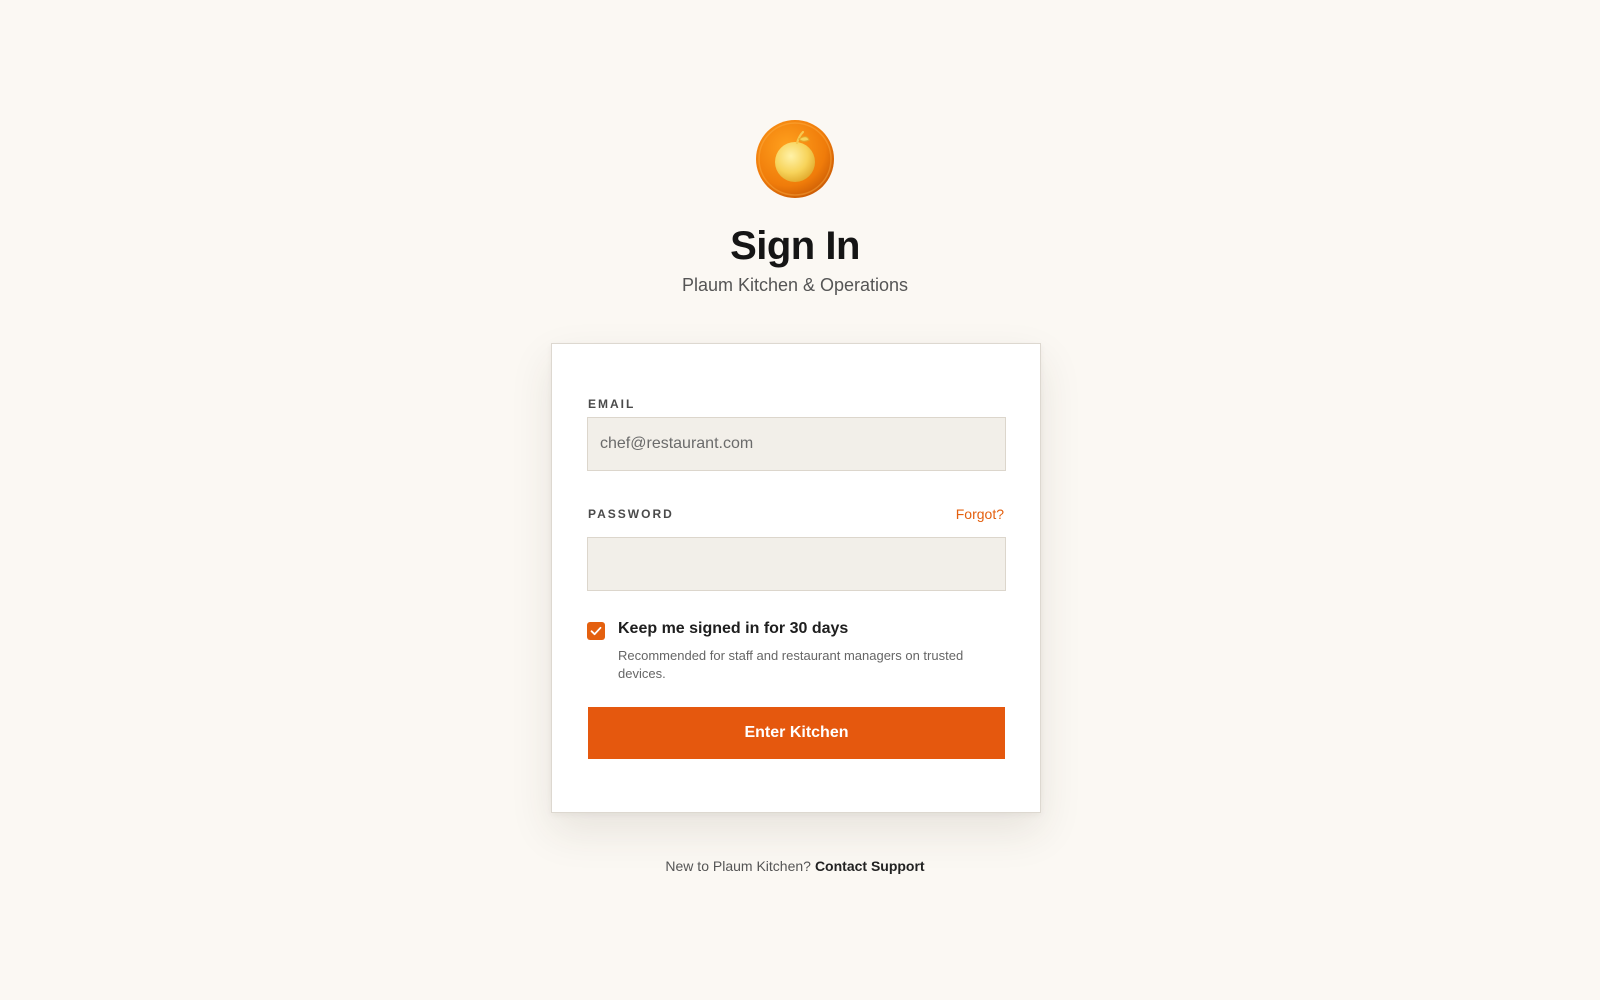  Describe the element at coordinates (795, 159) in the screenshot. I see `orange-fruit-icon` at that location.